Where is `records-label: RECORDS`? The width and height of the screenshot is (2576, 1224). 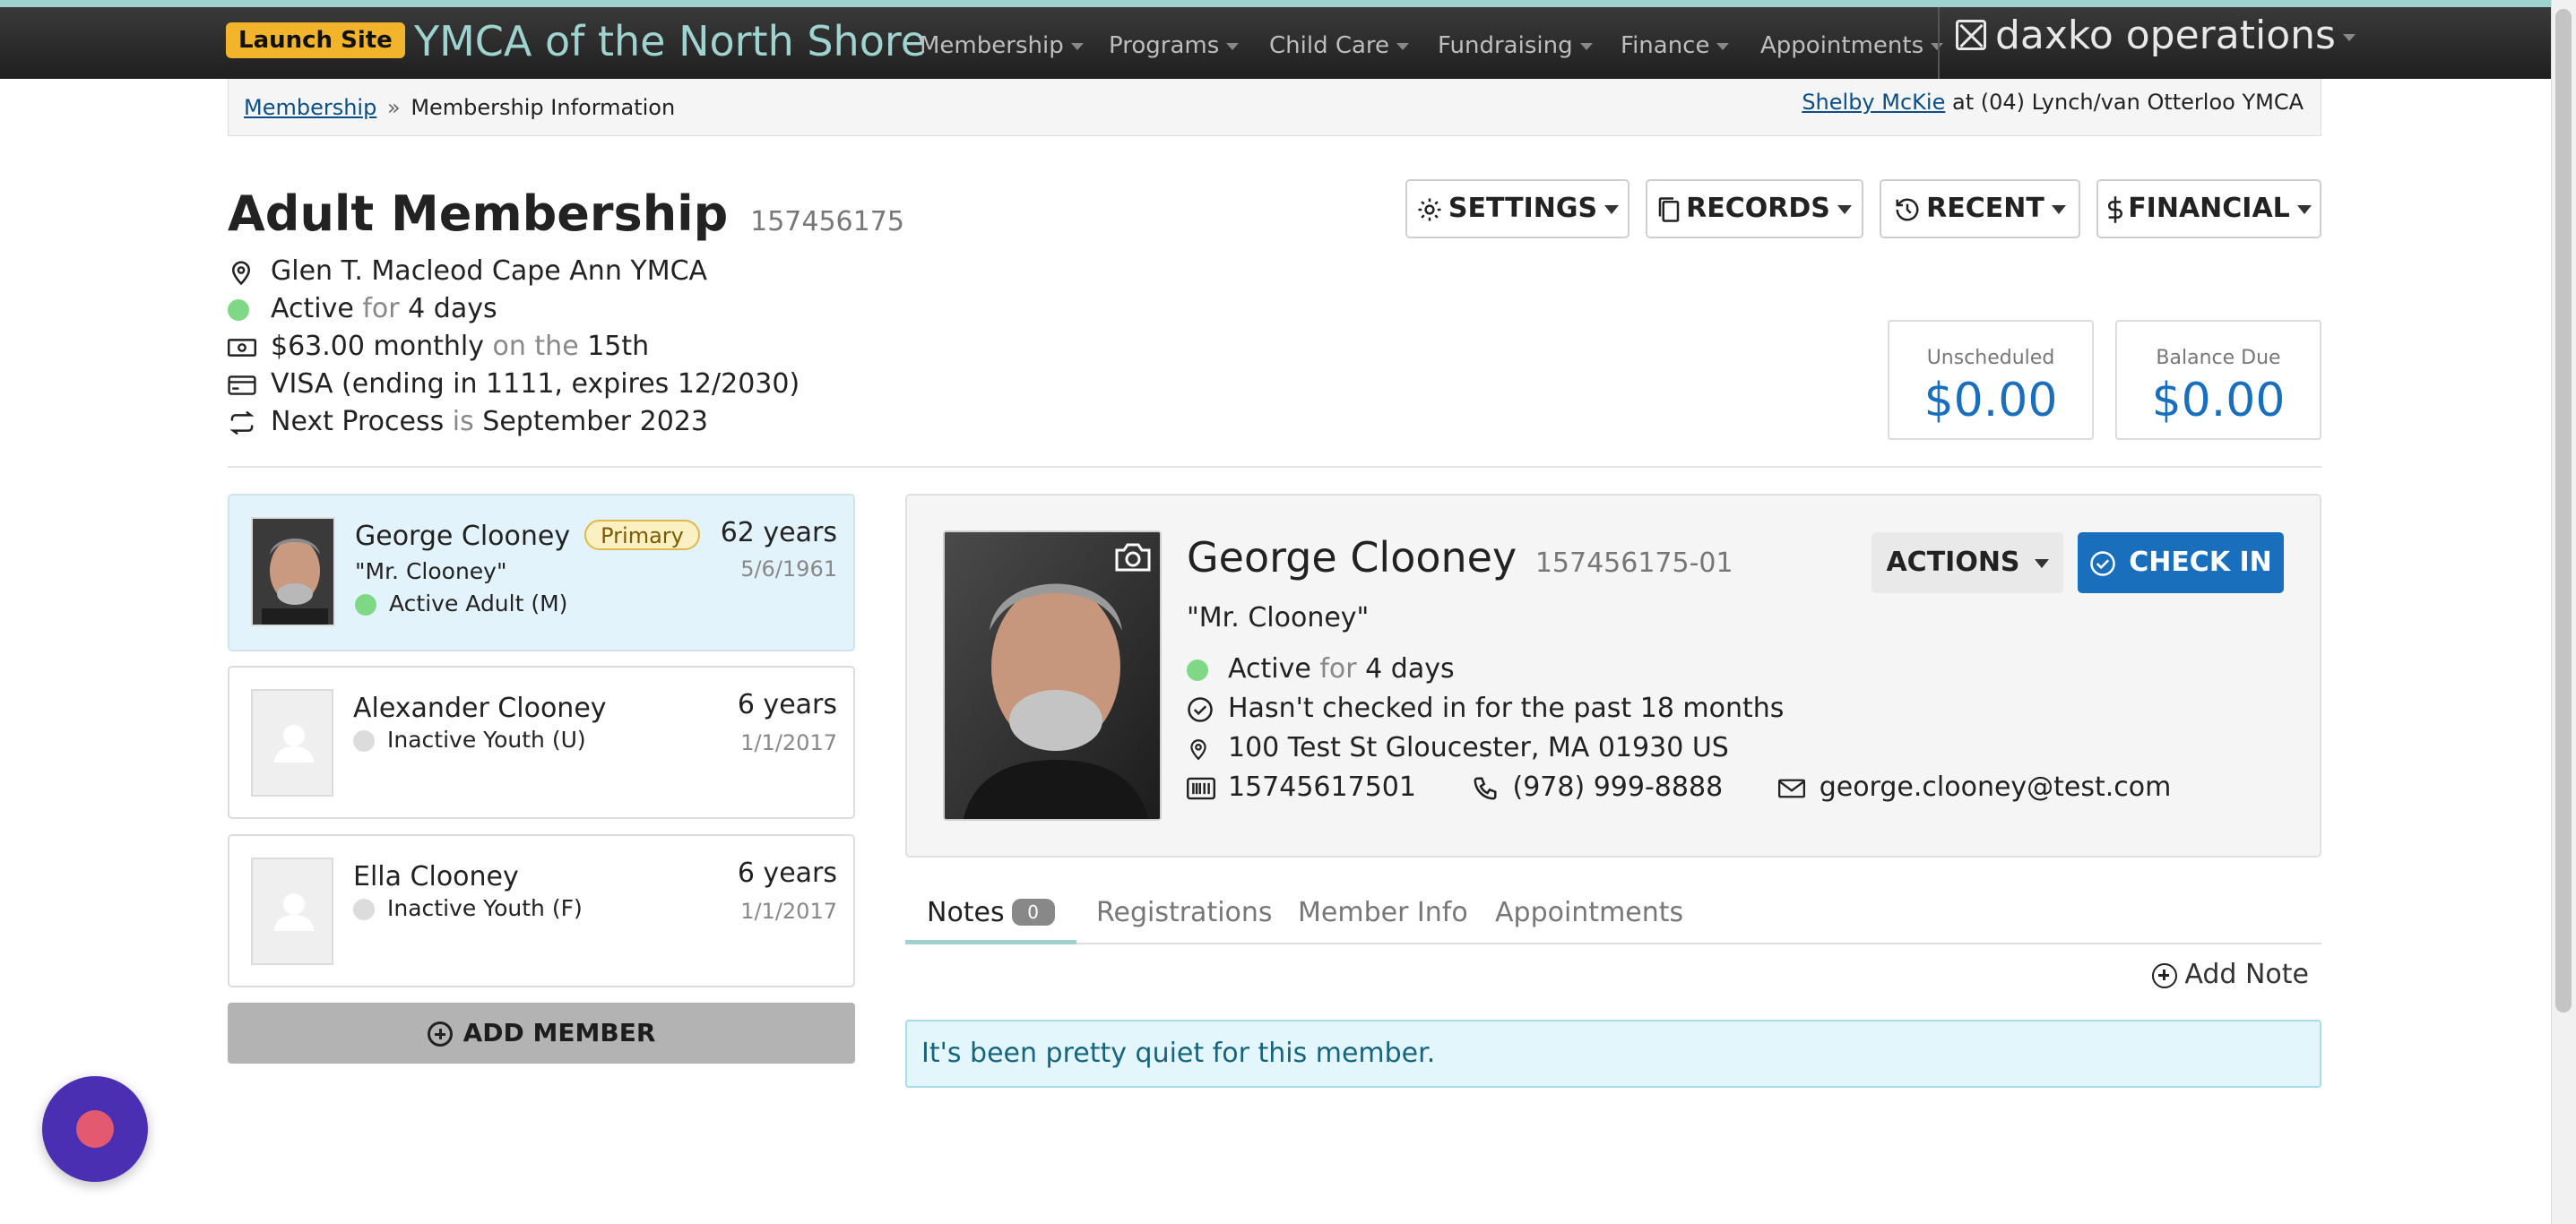
records-label: RECORDS is located at coordinates (1758, 208).